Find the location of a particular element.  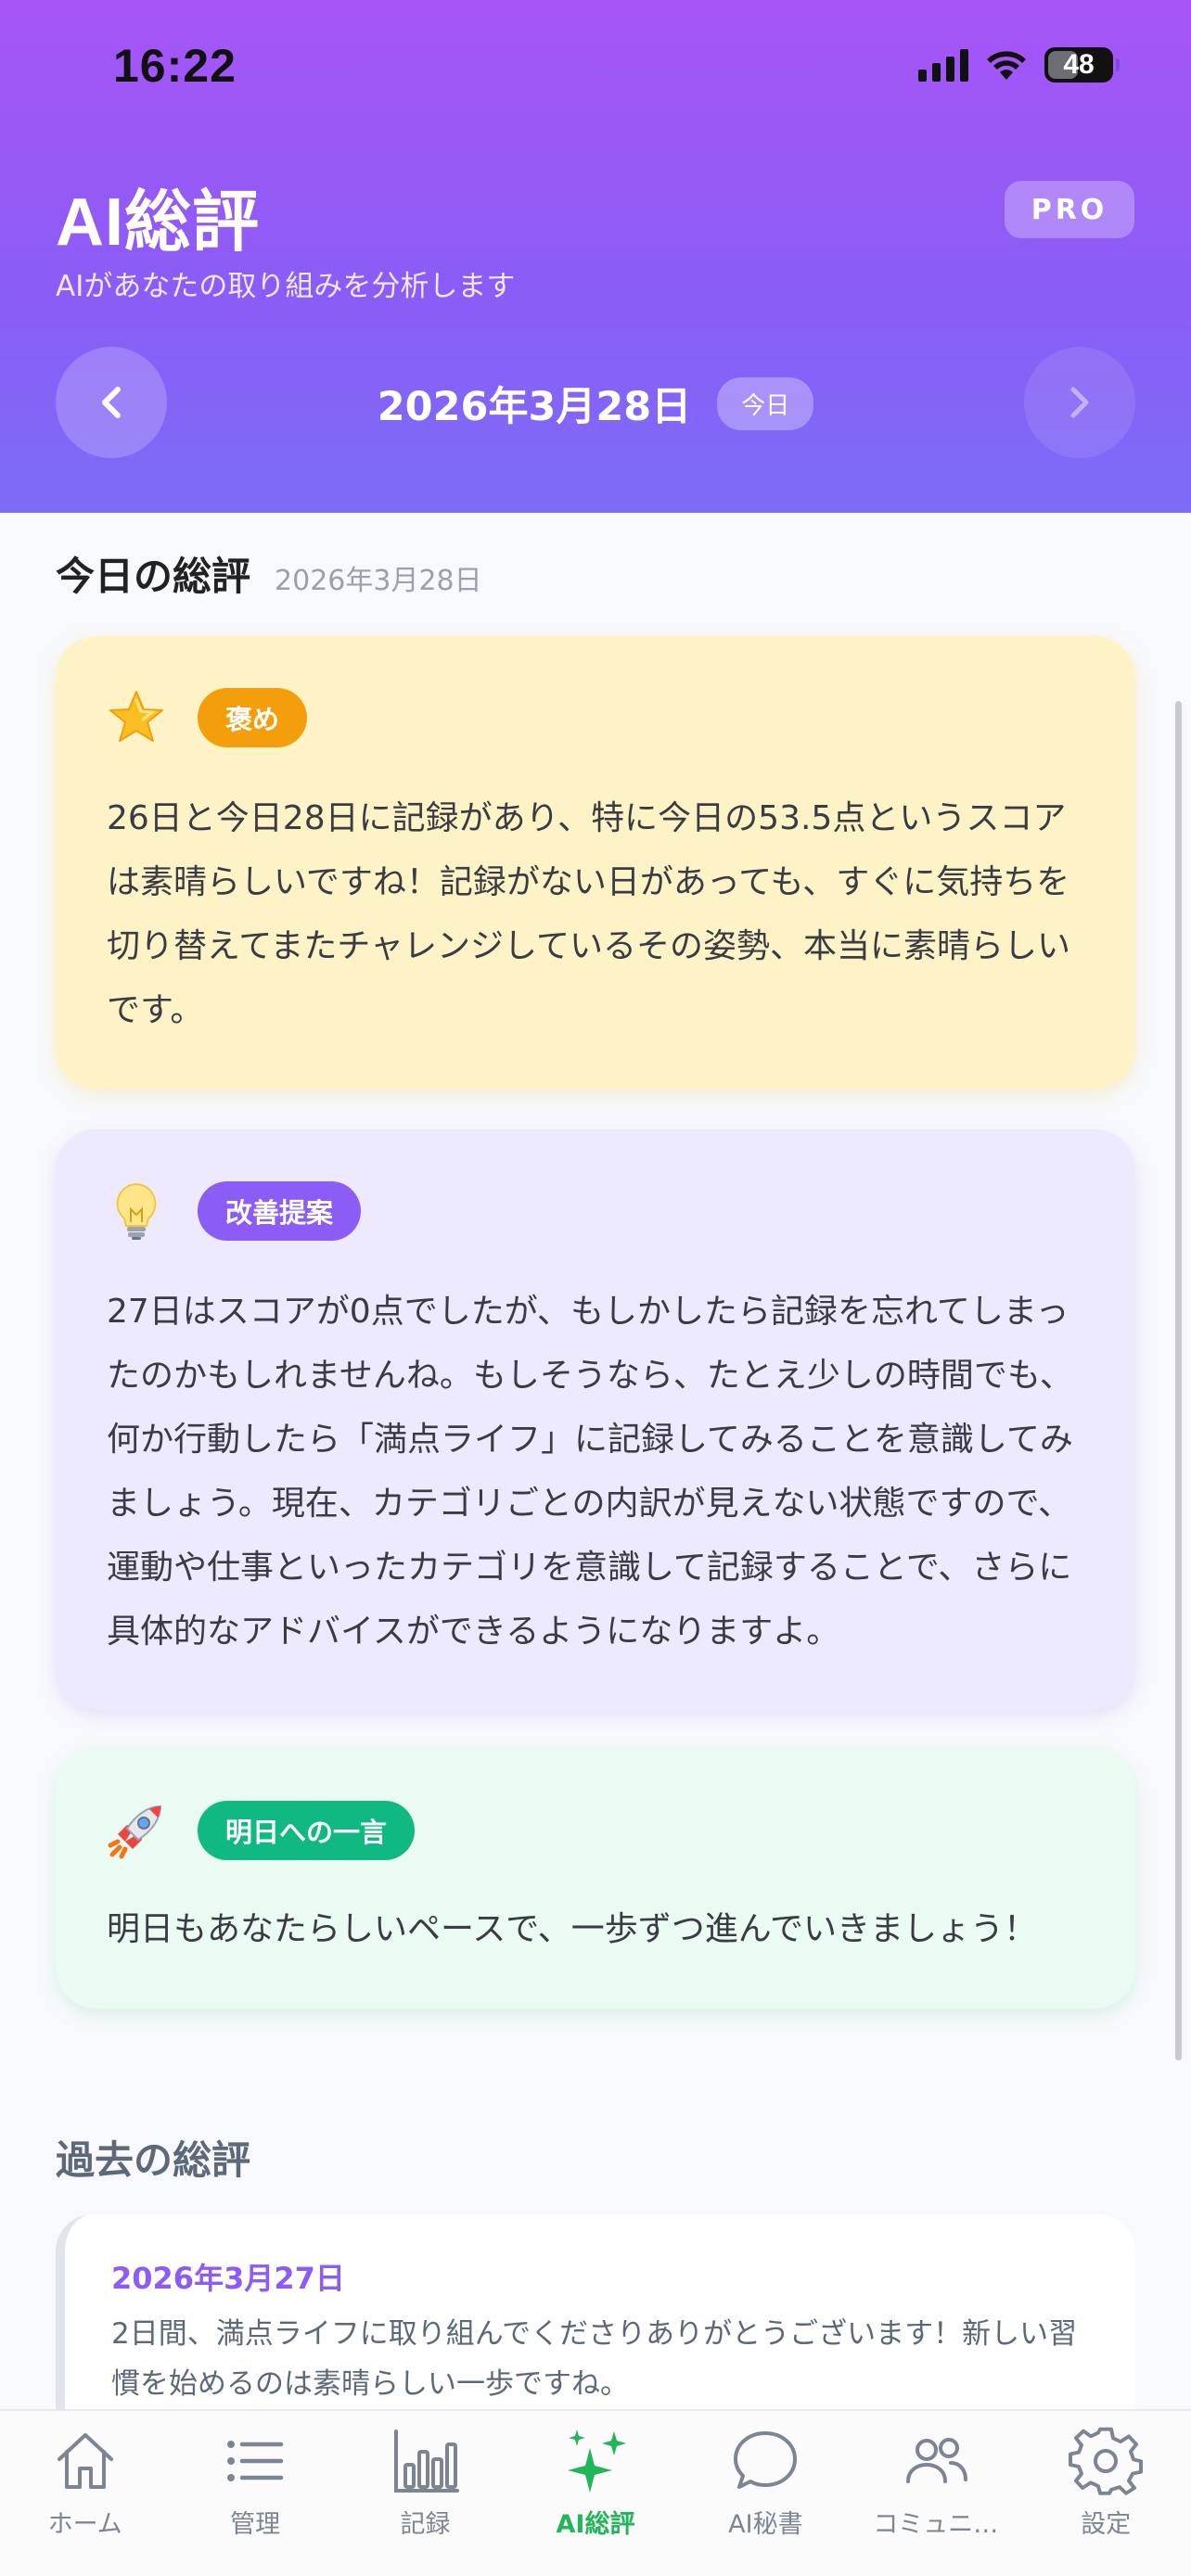

tab-bar: ホーム 管理 記録 AI総評 AI秘書 コミュニ… 設定 is located at coordinates (595, 2492).